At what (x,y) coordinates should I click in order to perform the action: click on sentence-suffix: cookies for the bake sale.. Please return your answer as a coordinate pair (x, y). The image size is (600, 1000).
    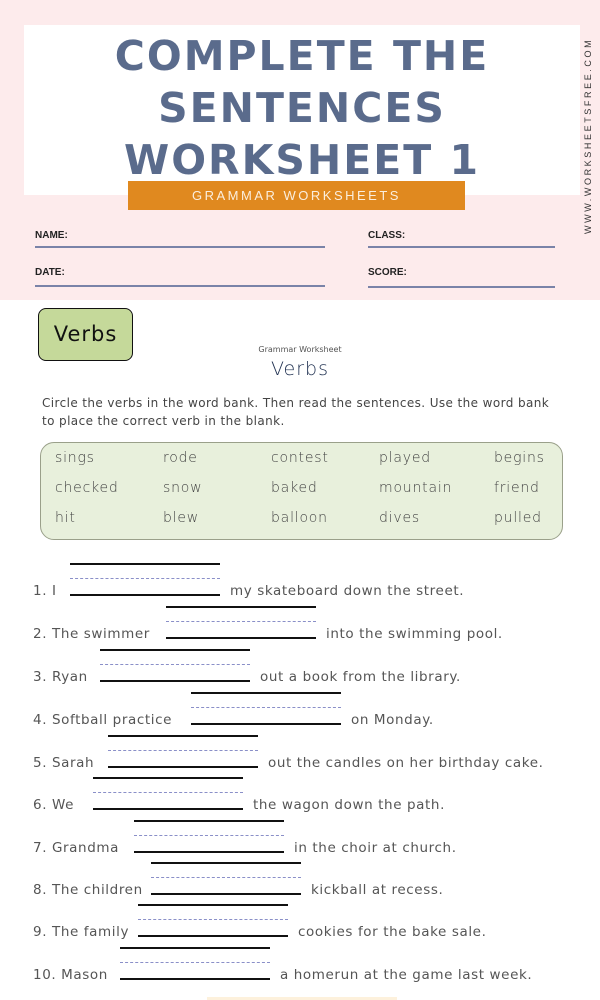
    Looking at the image, I should click on (392, 932).